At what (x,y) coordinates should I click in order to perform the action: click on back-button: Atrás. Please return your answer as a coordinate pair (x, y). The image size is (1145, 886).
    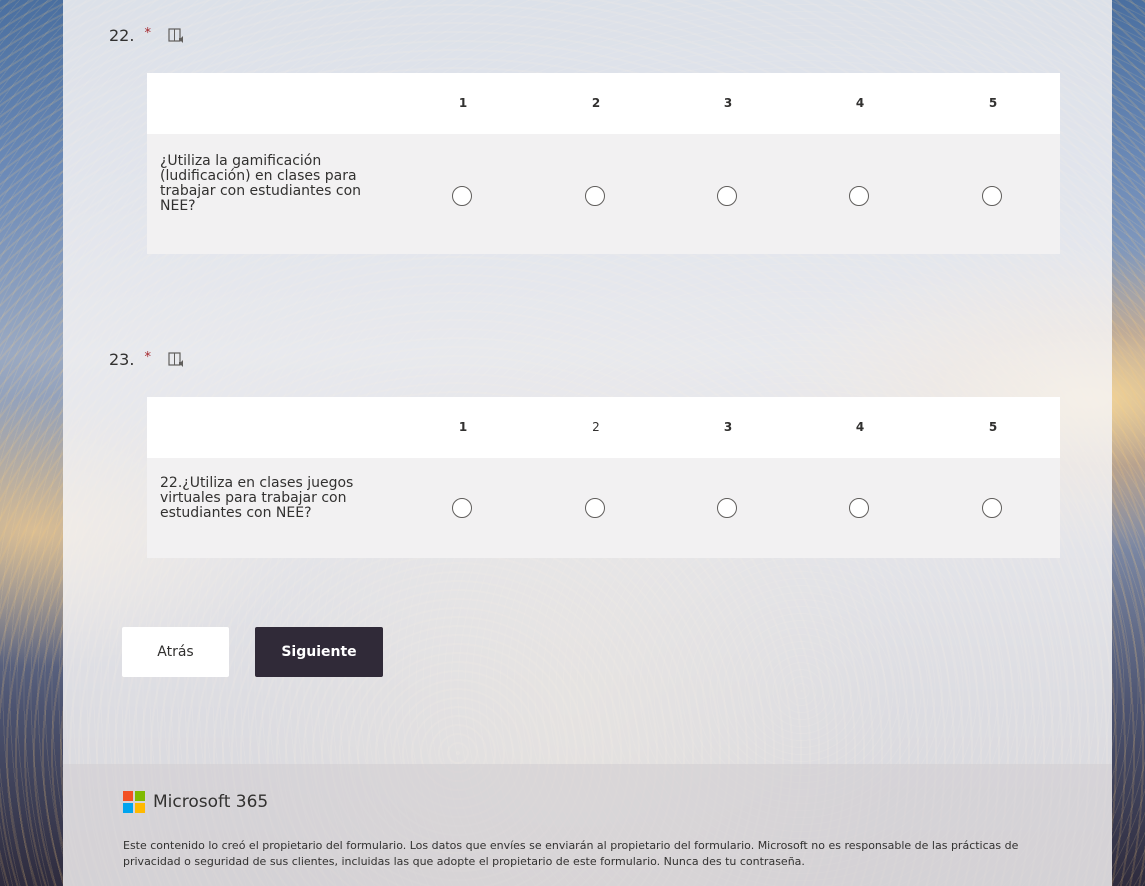
    Looking at the image, I should click on (175, 652).